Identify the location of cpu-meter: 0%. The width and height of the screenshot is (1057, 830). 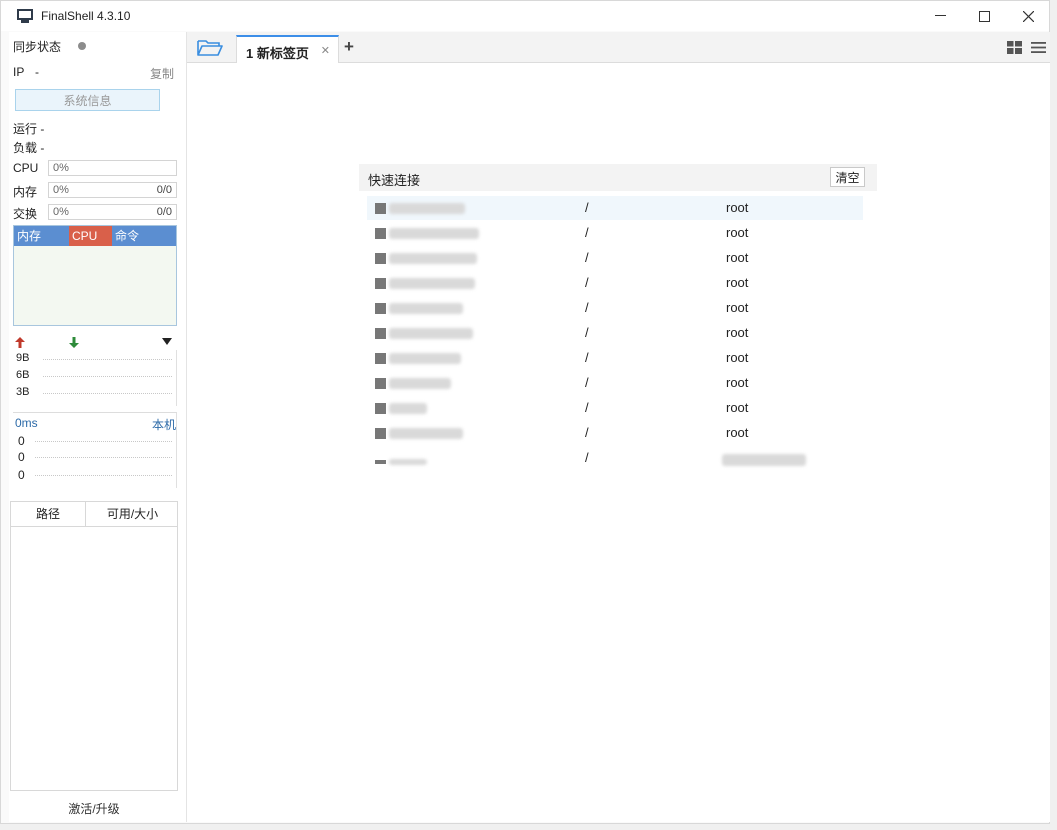
(112, 168).